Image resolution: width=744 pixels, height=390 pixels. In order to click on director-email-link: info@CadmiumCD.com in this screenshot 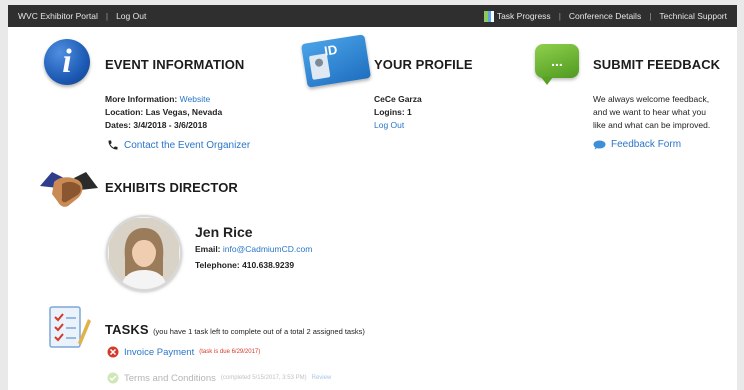, I will do `click(267, 249)`.